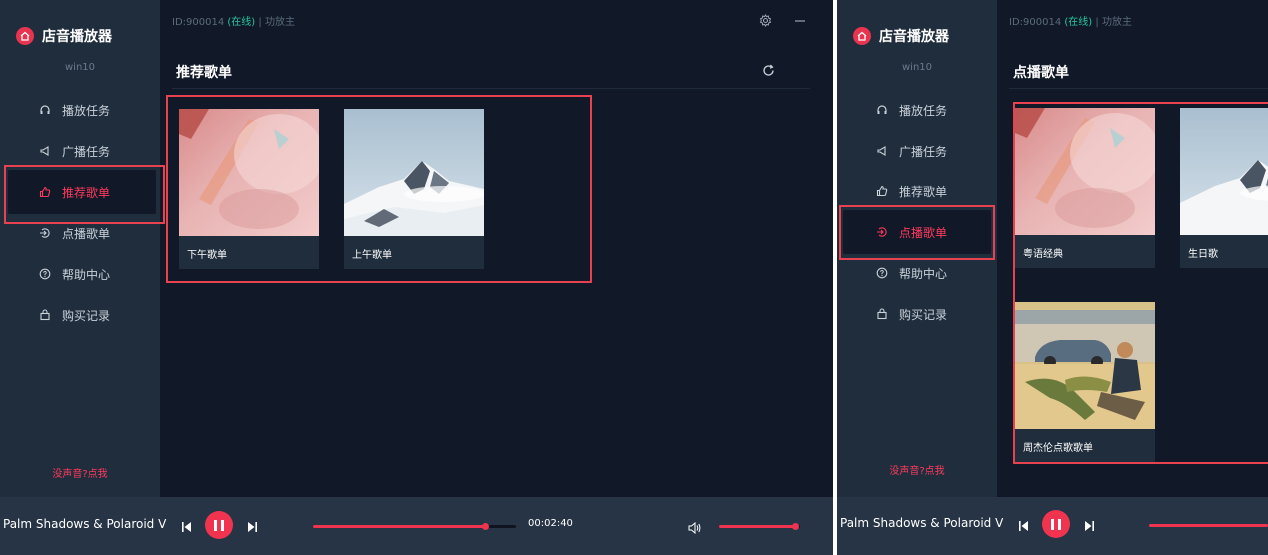 This screenshot has width=1268, height=555. I want to click on progress-fill, so click(399, 526).